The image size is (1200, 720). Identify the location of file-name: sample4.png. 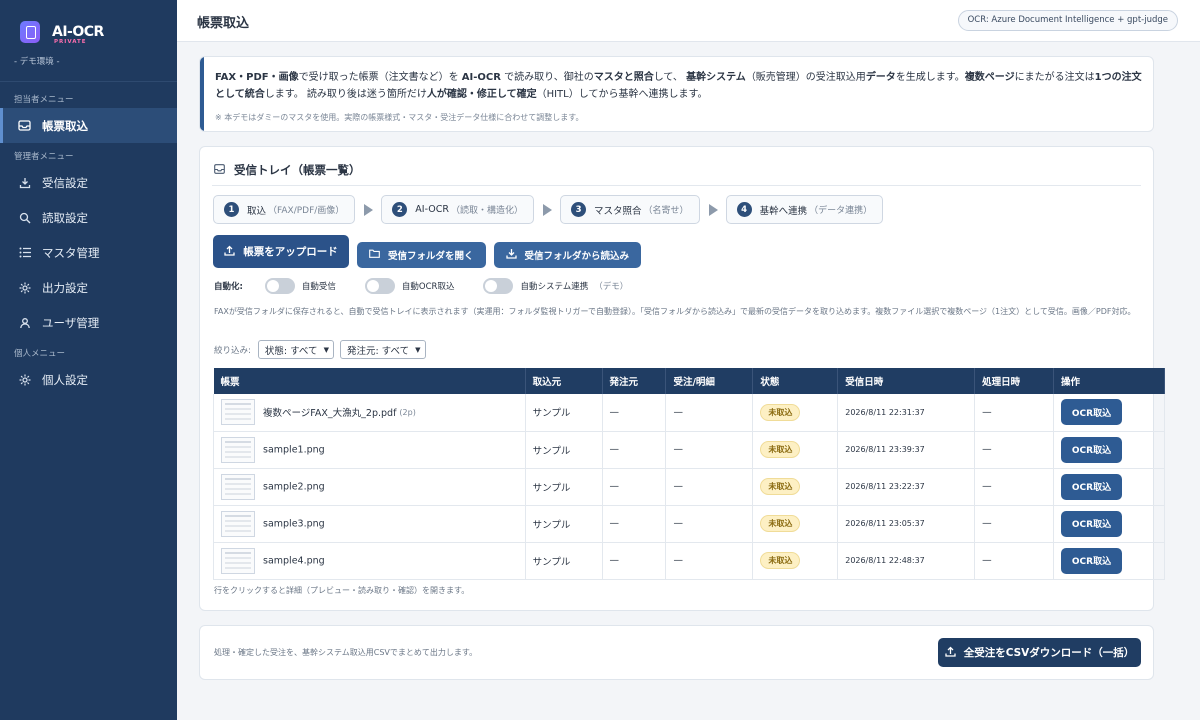
(294, 560).